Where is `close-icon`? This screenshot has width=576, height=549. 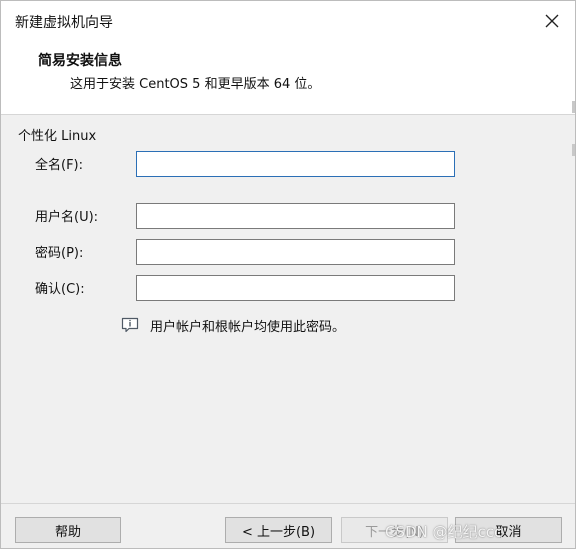
close-icon is located at coordinates (552, 21).